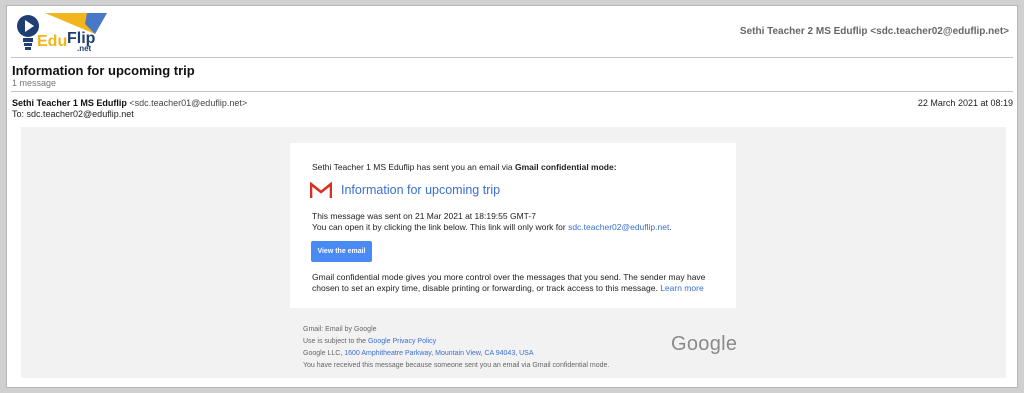  Describe the element at coordinates (340, 329) in the screenshot. I see `footer-line1: Gmail: Email by Google` at that location.